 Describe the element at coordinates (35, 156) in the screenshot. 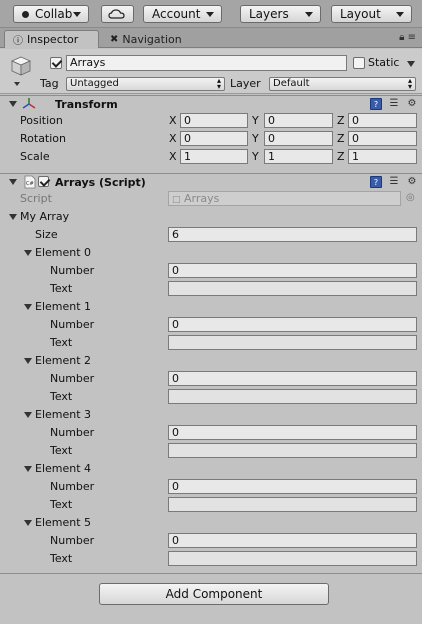

I see `scale-label: Scale` at that location.